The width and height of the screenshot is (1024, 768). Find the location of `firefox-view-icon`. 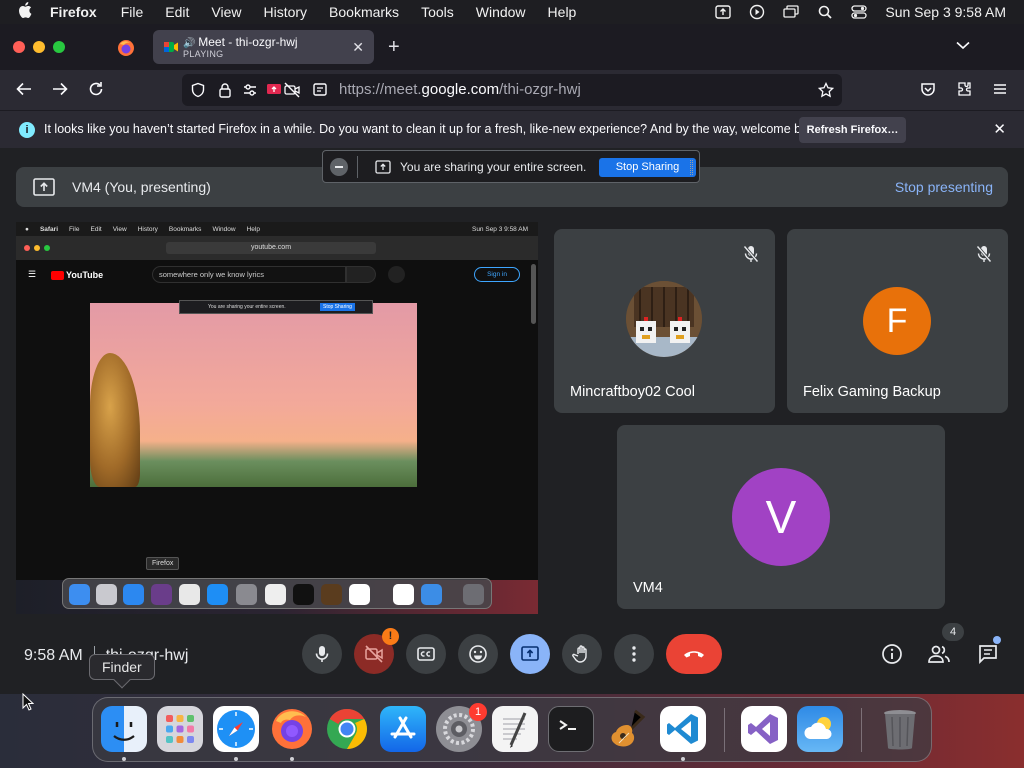

firefox-view-icon is located at coordinates (126, 48).